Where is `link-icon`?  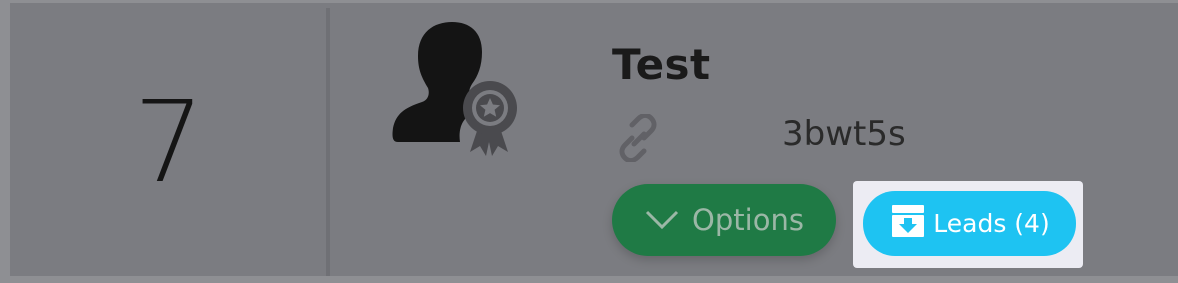
link-icon is located at coordinates (638, 138).